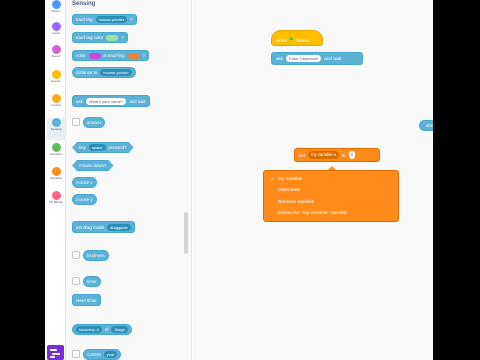  Describe the element at coordinates (281, 40) in the screenshot. I see `block-text: when` at that location.